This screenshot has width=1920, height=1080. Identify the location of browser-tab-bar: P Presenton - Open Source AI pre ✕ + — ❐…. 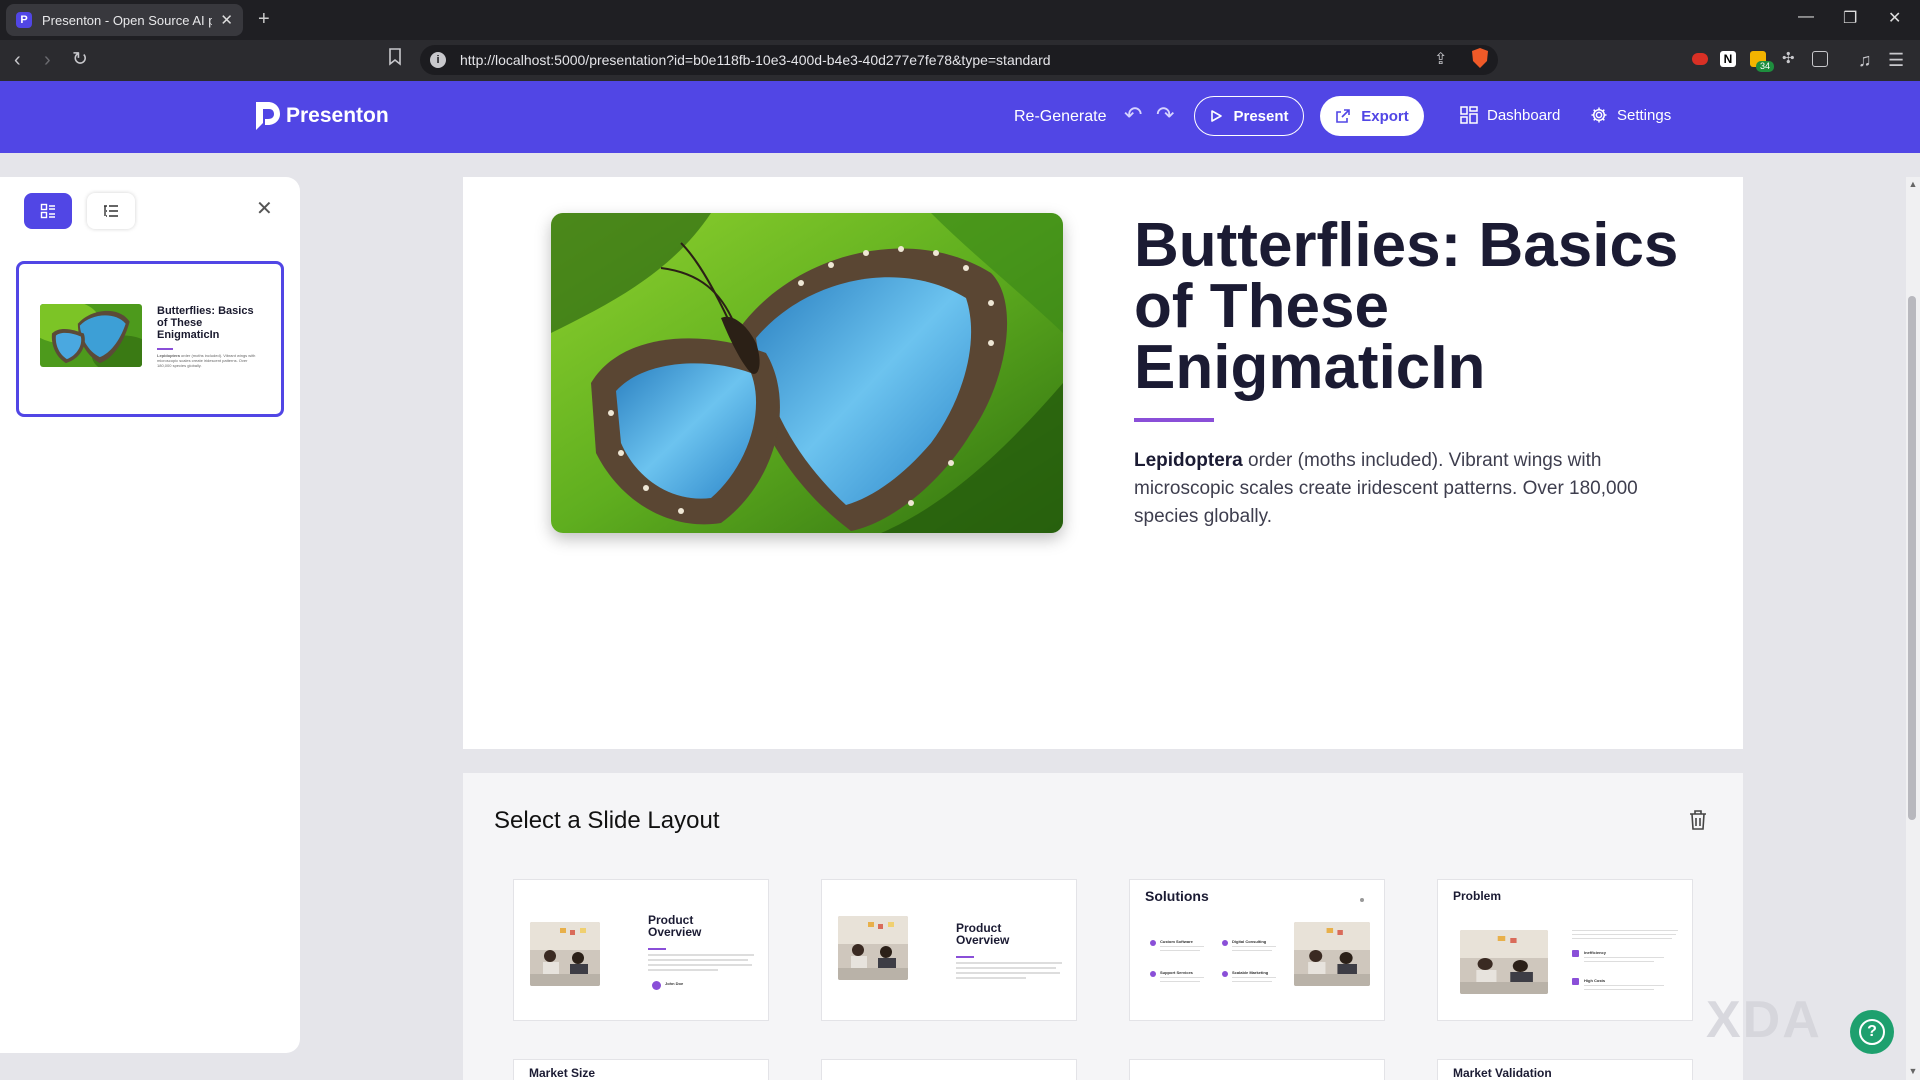
(960, 20).